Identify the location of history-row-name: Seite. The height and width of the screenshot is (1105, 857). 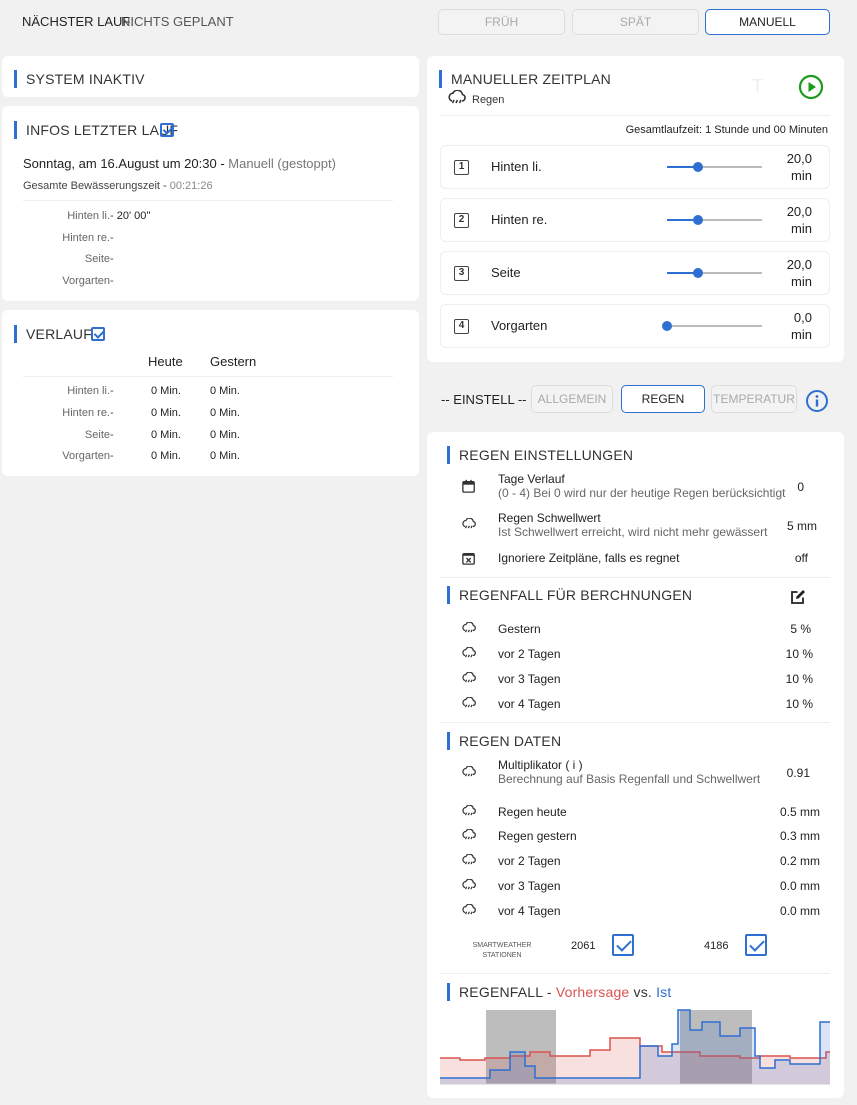
(97, 435).